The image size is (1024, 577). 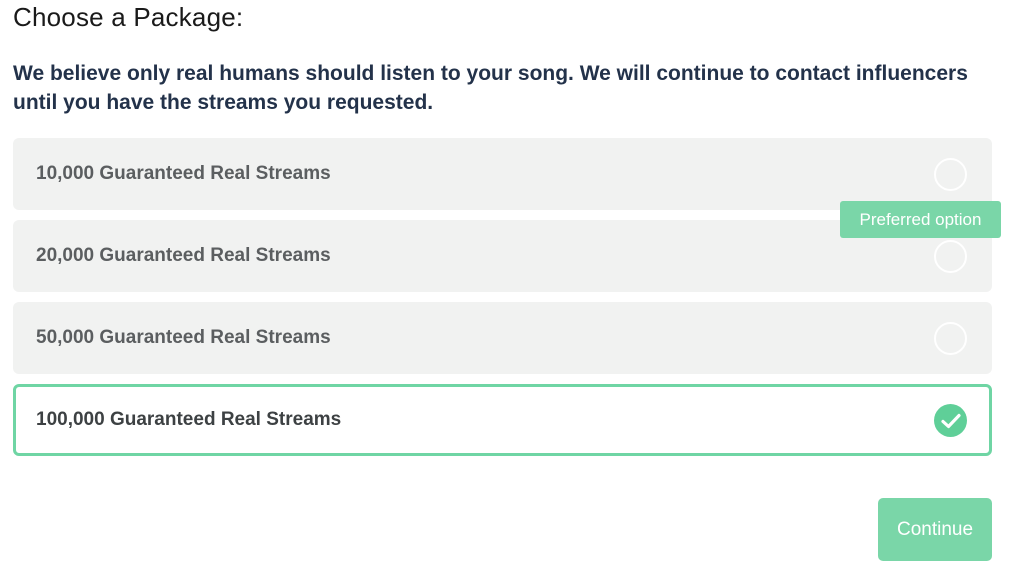 I want to click on package-label: 20,000 Guaranteed Real Streams, so click(x=183, y=255).